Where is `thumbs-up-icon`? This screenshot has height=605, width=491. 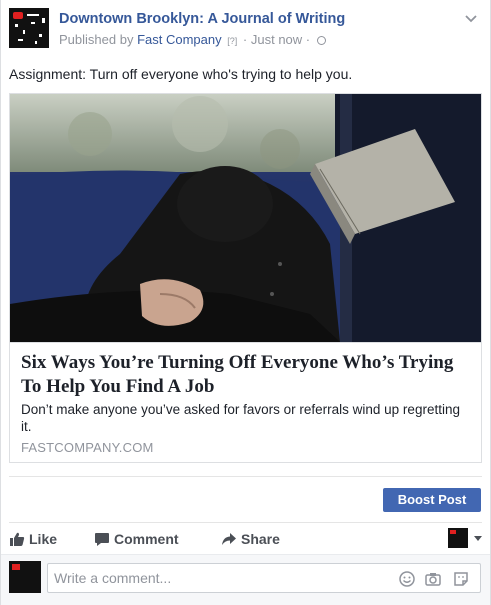
thumbs-up-icon is located at coordinates (17, 539).